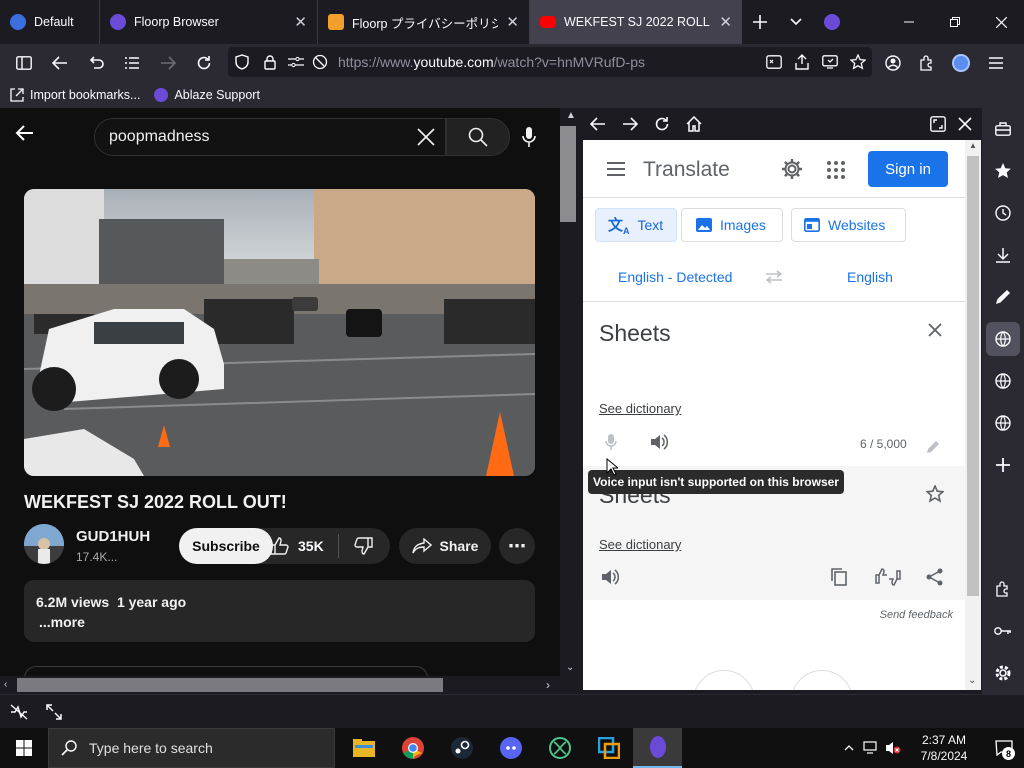  I want to click on fullscreen-expand-icon, so click(54, 712).